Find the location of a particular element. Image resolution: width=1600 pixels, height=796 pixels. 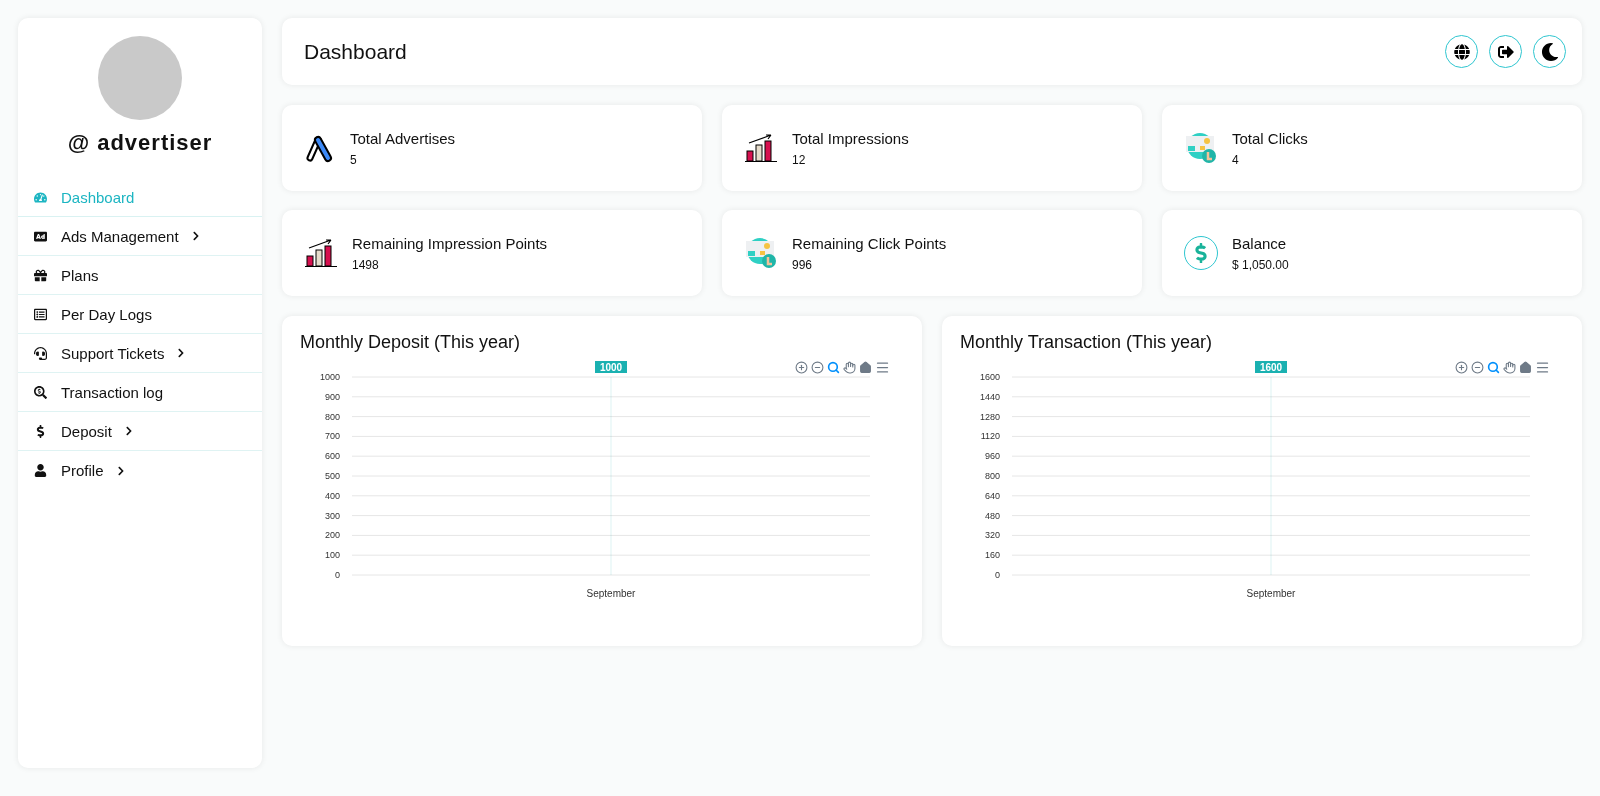

sidebar-item: Deposit is located at coordinates (140, 431).